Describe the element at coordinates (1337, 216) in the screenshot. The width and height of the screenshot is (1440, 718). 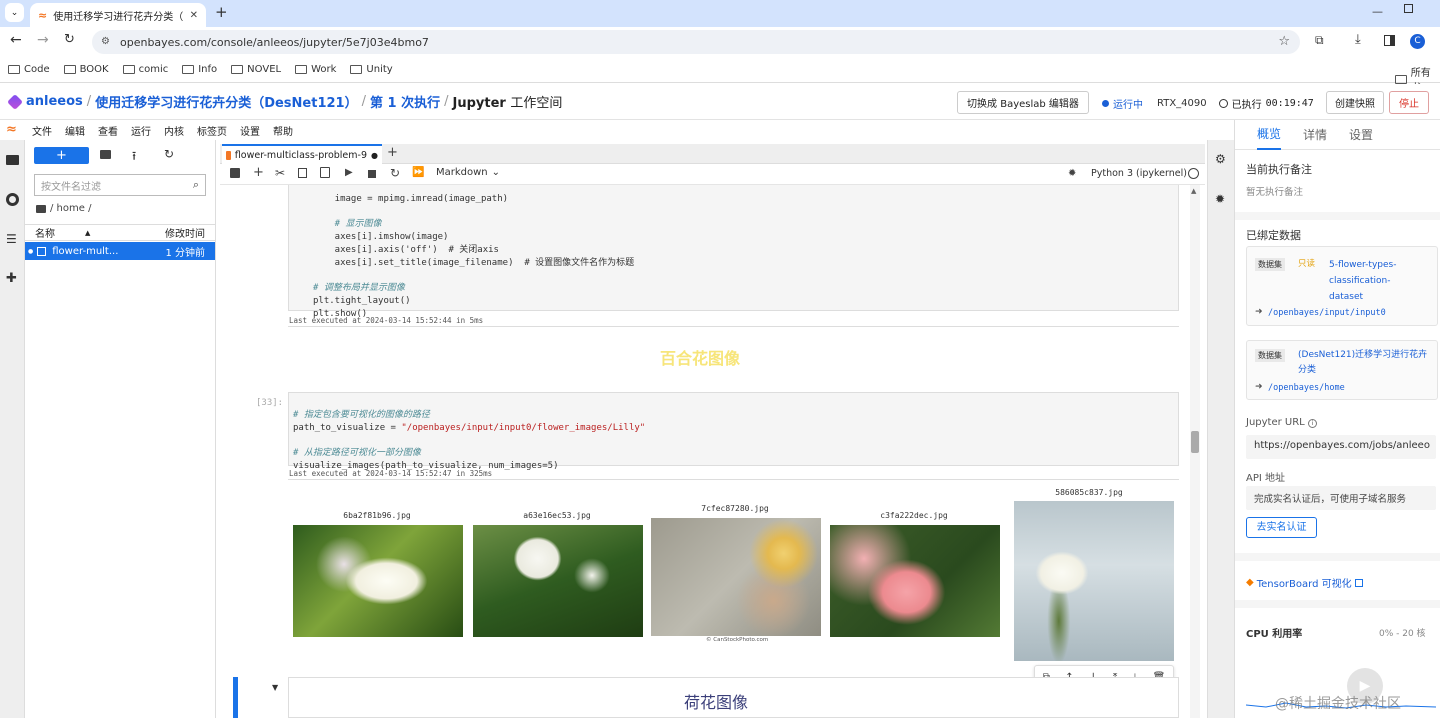
I see `divider` at that location.